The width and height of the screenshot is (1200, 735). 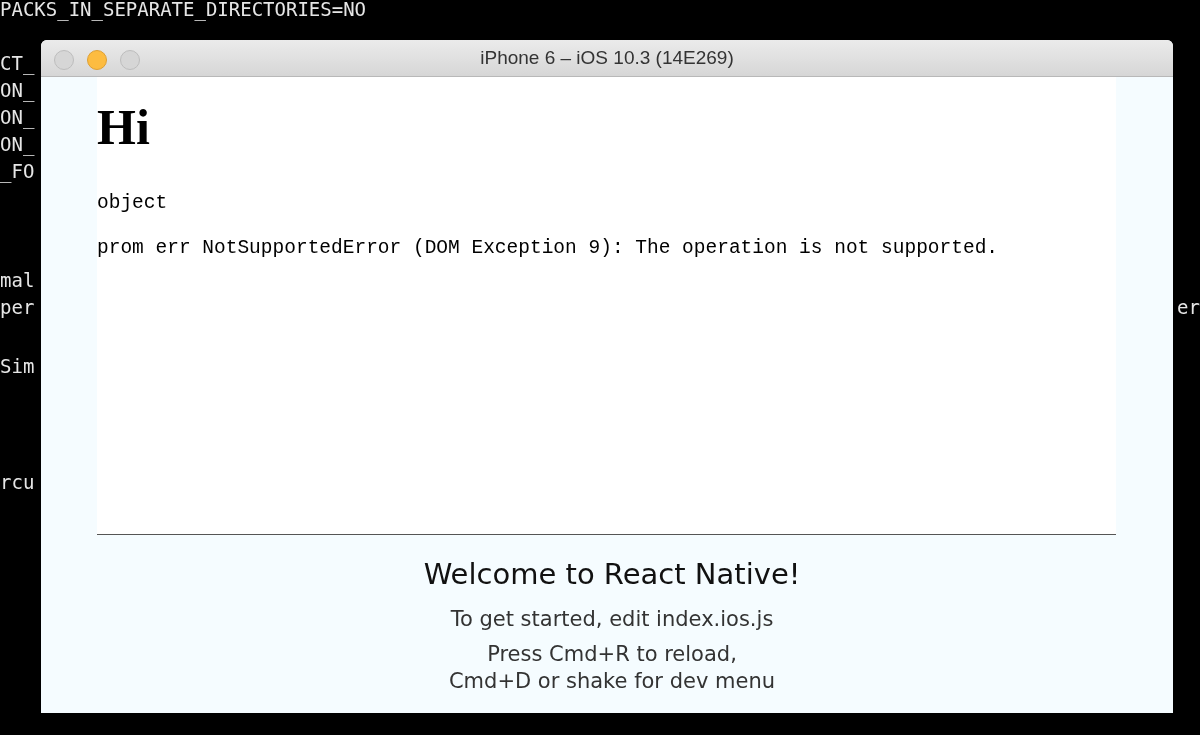 What do you see at coordinates (17, 482) in the screenshot?
I see `terminal-line: rcu` at bounding box center [17, 482].